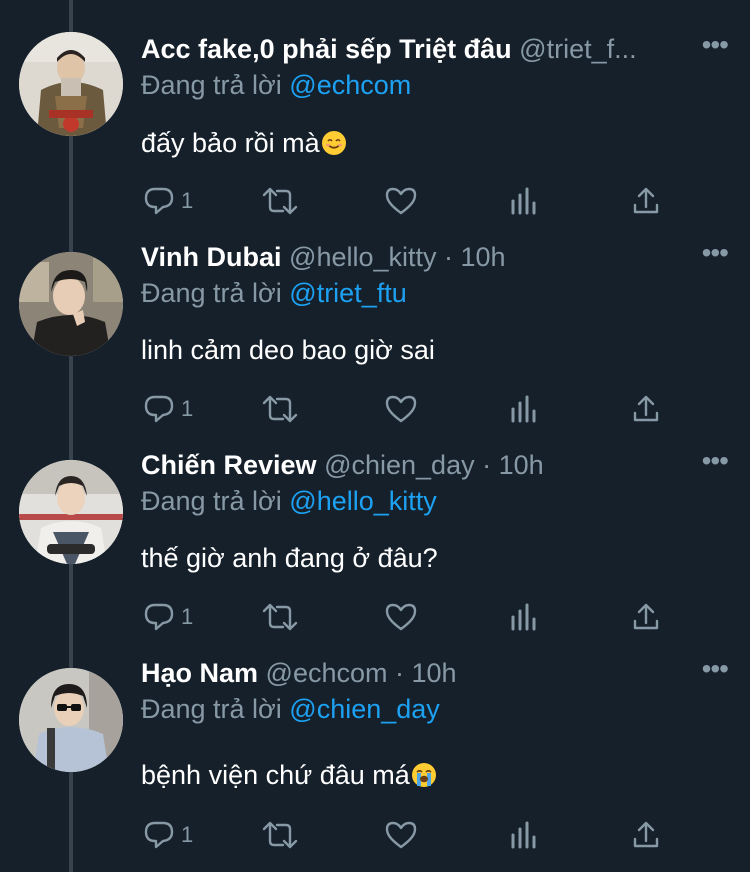 This screenshot has width=750, height=872. Describe the element at coordinates (364, 709) in the screenshot. I see `reply-mention-link: @chien_day` at that location.